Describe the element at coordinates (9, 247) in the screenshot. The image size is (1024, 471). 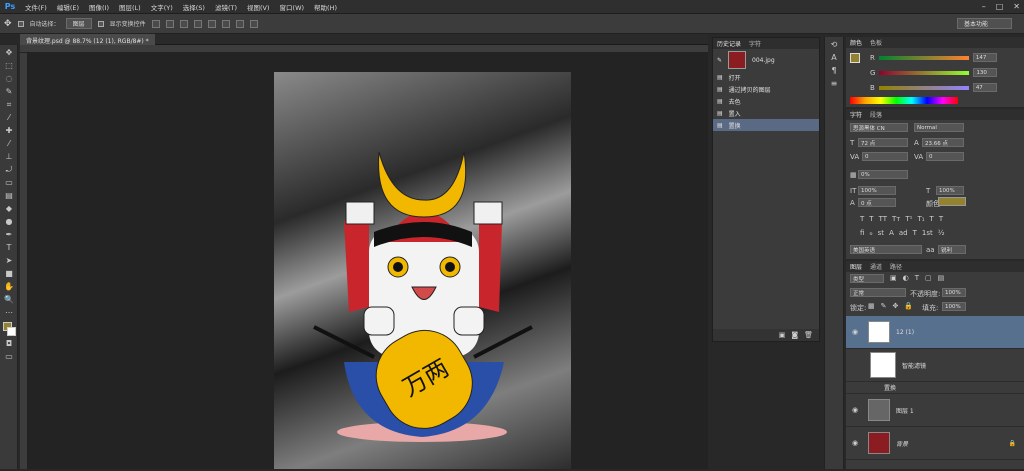
I see `type-icon: T` at that location.